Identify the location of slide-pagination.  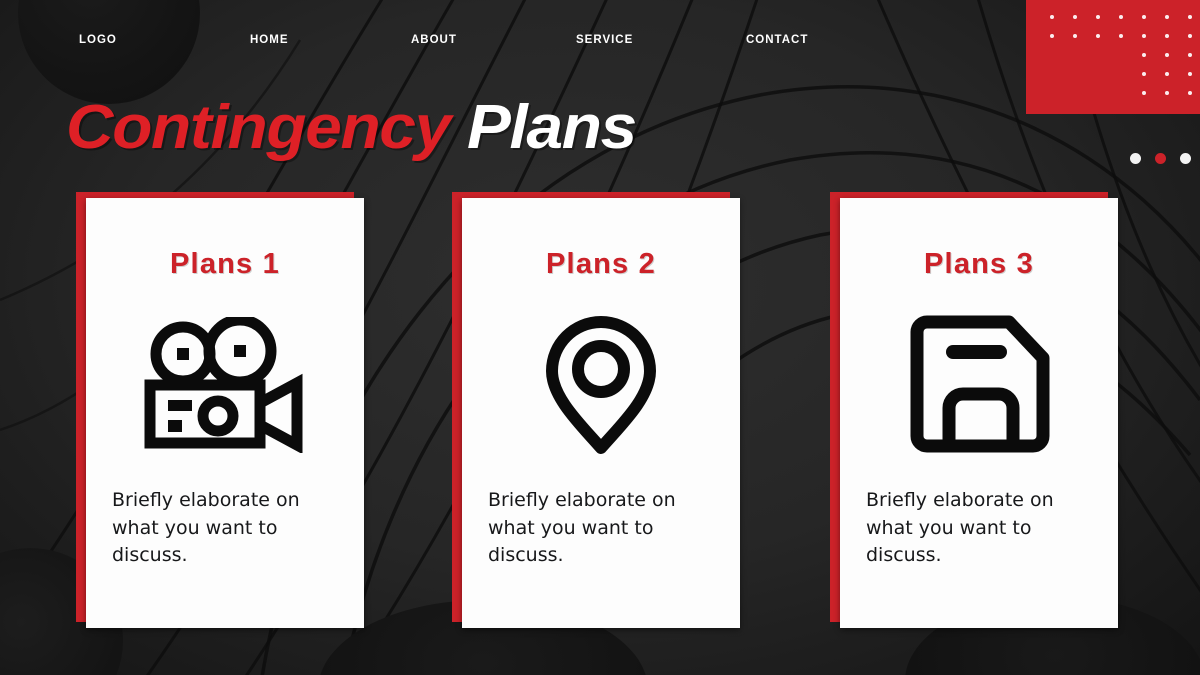
(1160, 158).